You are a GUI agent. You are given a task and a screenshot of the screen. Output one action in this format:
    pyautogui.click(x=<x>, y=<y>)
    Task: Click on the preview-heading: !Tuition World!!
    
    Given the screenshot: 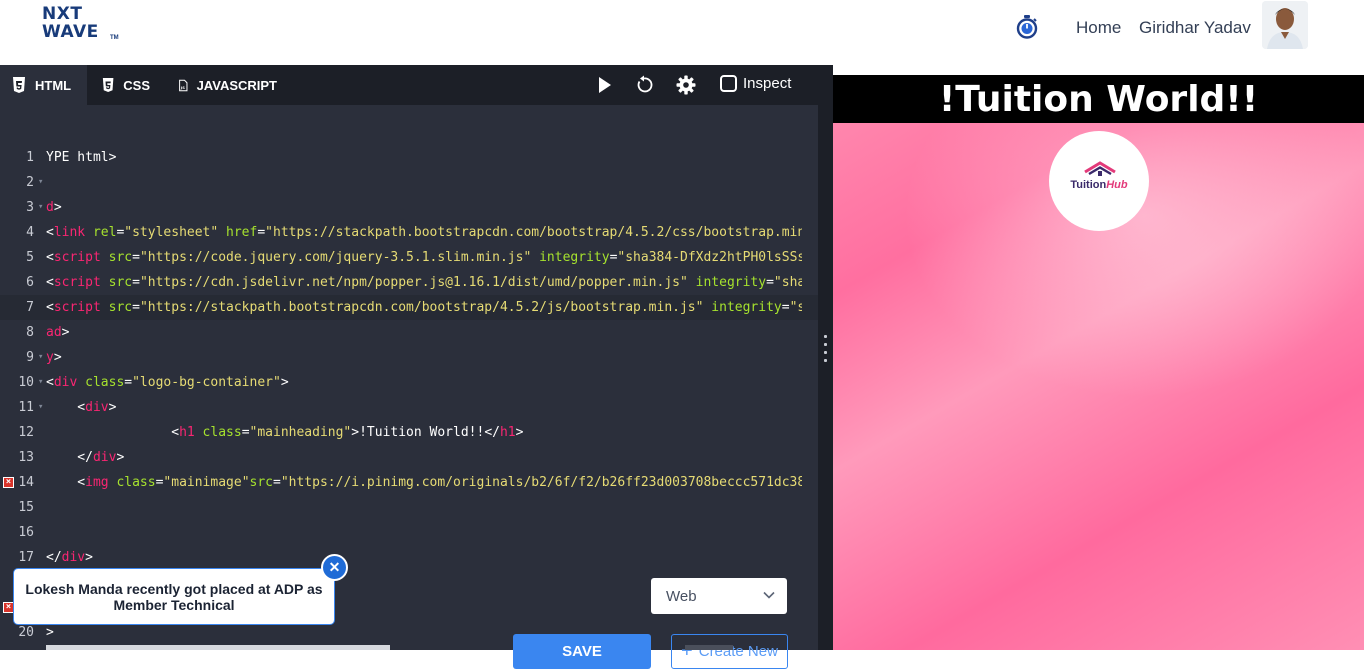 What is the action you would take?
    pyautogui.click(x=1098, y=99)
    